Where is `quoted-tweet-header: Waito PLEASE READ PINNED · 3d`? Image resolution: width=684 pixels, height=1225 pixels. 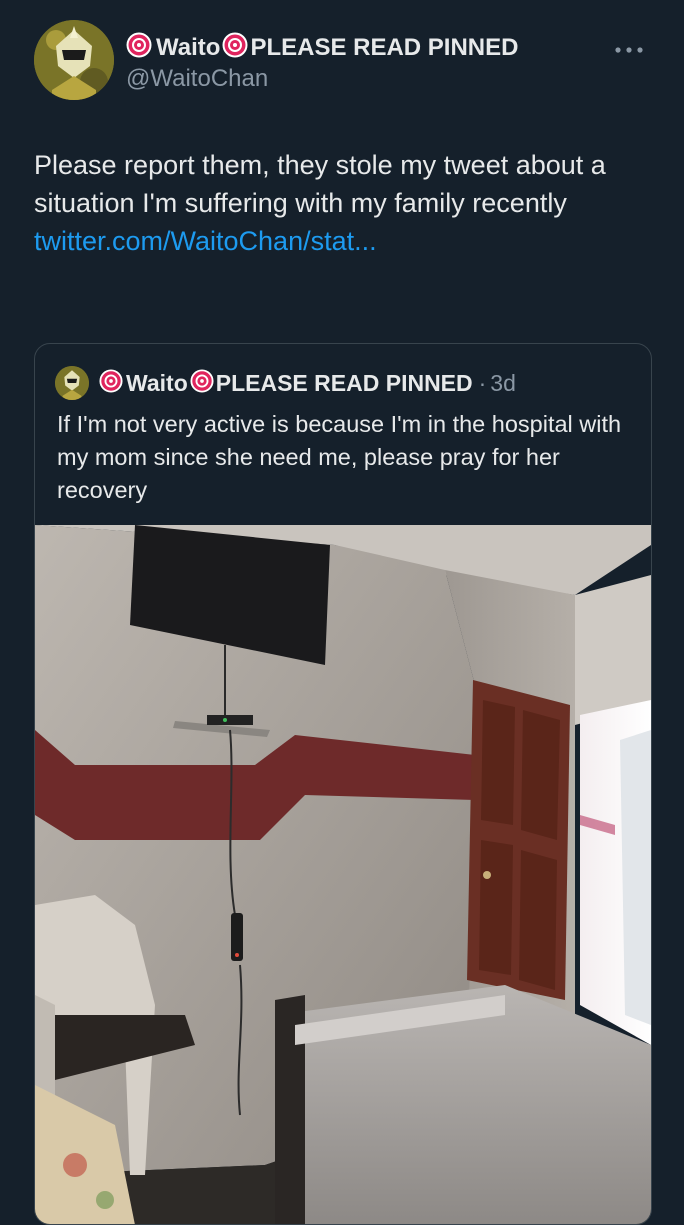
quoted-tweet-header: Waito PLEASE READ PINNED · 3d is located at coordinates (285, 383).